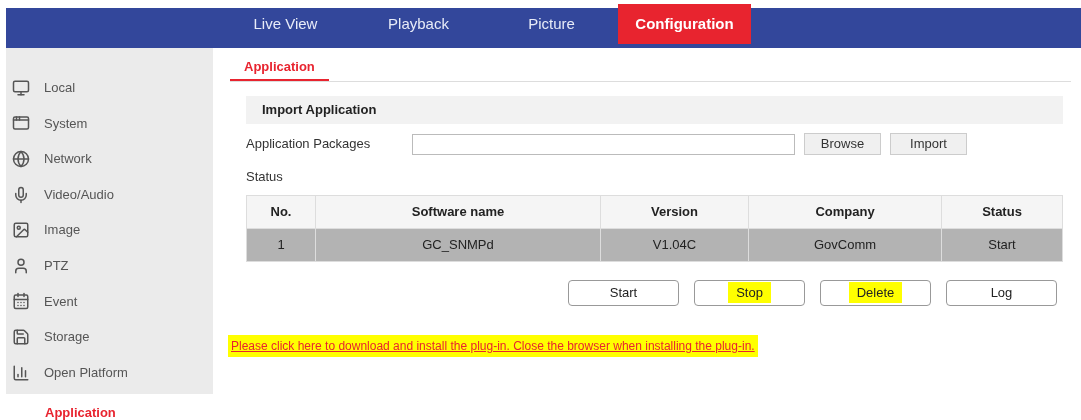  Describe the element at coordinates (845, 211) in the screenshot. I see `column-header: Company` at that location.